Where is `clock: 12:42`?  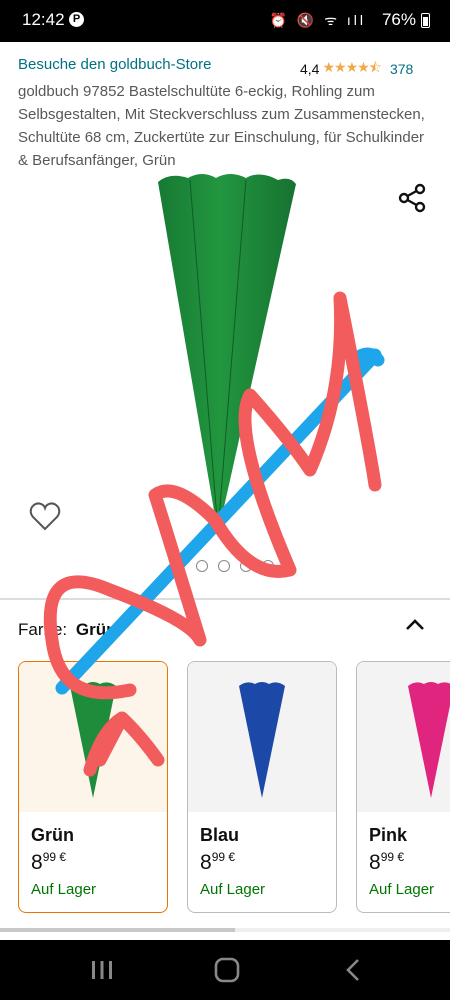 clock: 12:42 is located at coordinates (43, 19).